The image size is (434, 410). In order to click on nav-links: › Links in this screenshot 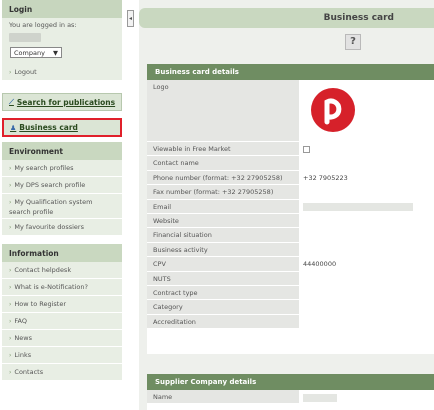, I will do `click(62, 355)`.